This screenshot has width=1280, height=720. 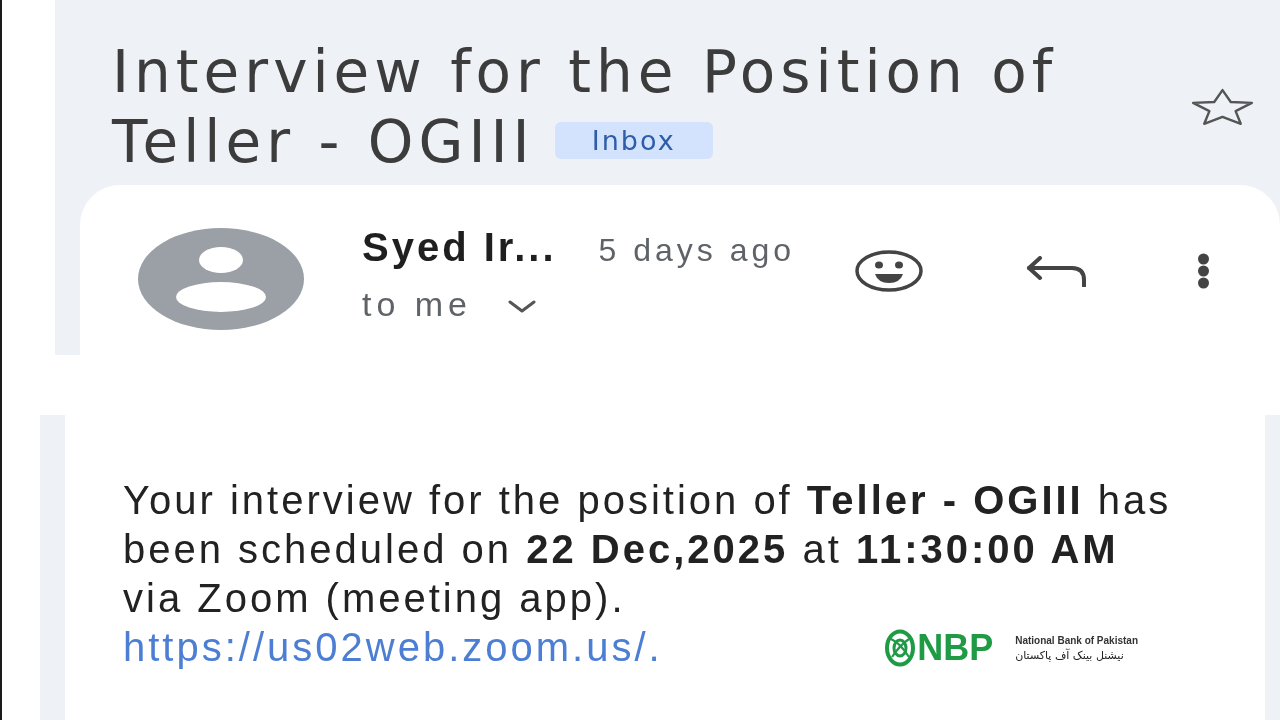 I want to click on person-avatar-icon, so click(x=221, y=279).